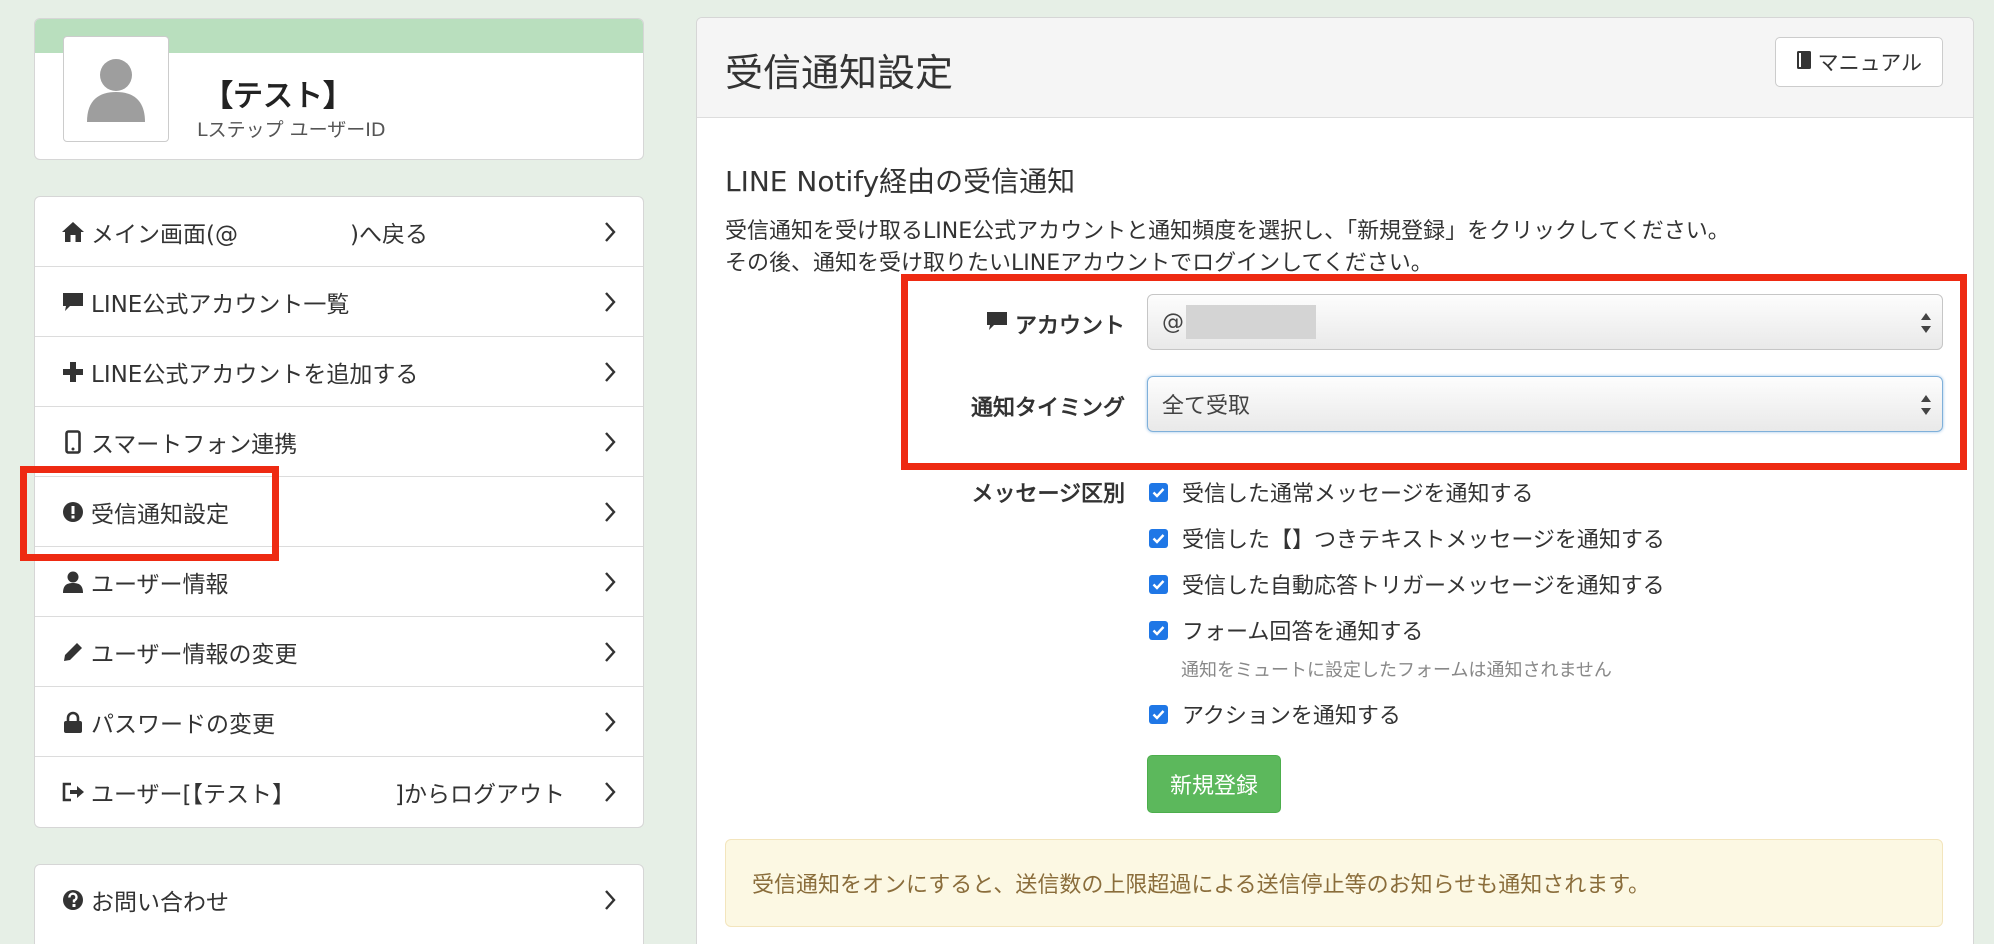 The image size is (1994, 944). What do you see at coordinates (1434, 372) in the screenshot?
I see `highlight-box-form` at bounding box center [1434, 372].